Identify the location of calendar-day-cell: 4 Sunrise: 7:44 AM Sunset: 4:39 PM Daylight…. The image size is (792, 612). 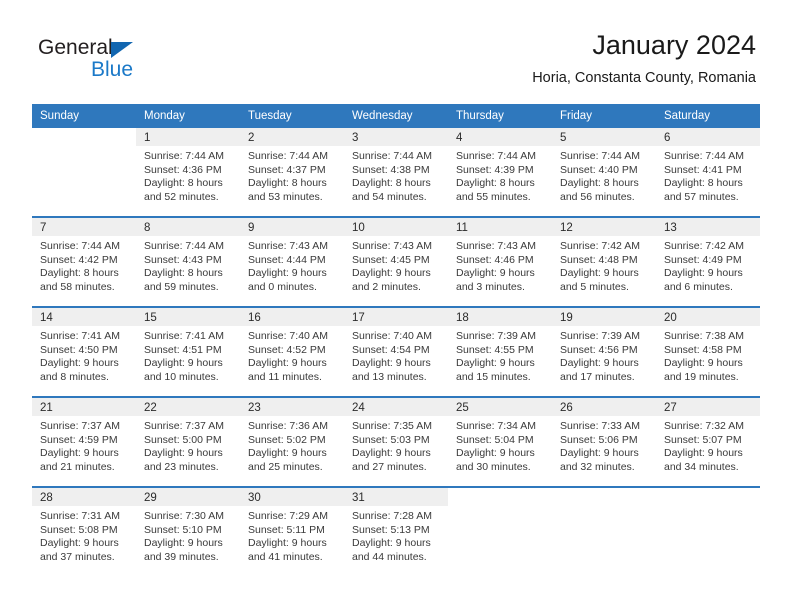
(500, 172).